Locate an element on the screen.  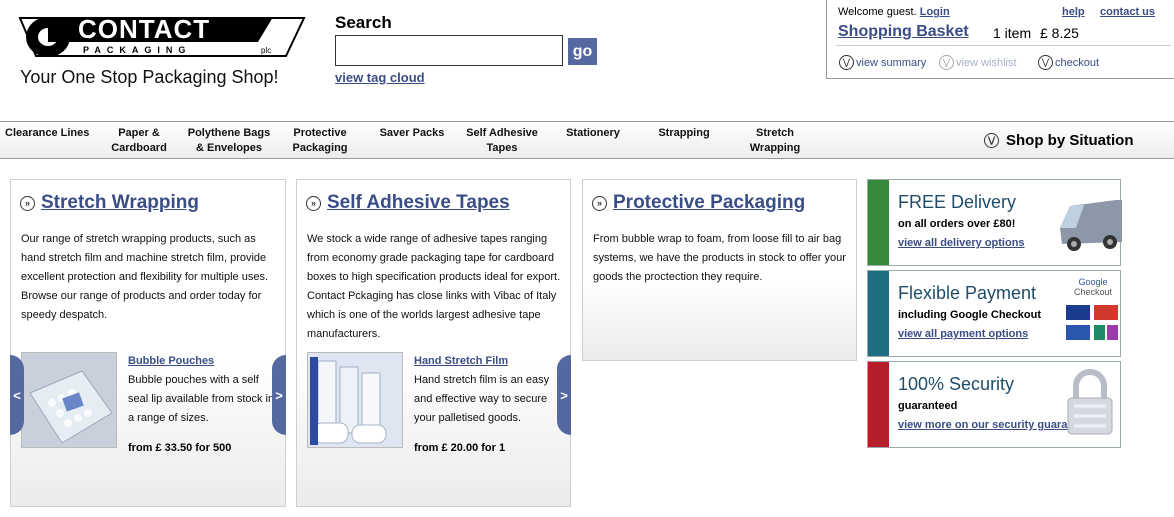
checkout-label: Checkout is located at coordinates (1093, 292).